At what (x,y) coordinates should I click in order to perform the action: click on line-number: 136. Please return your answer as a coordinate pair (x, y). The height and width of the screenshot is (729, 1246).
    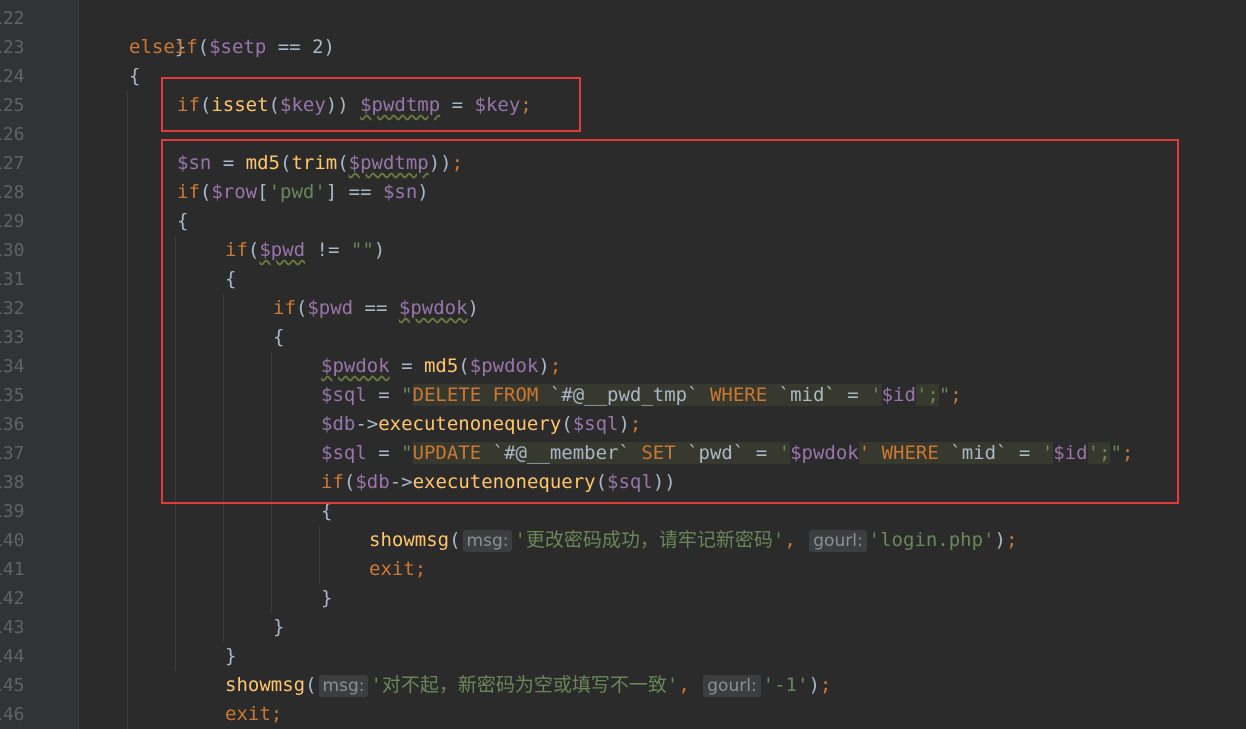
    Looking at the image, I should click on (12, 424).